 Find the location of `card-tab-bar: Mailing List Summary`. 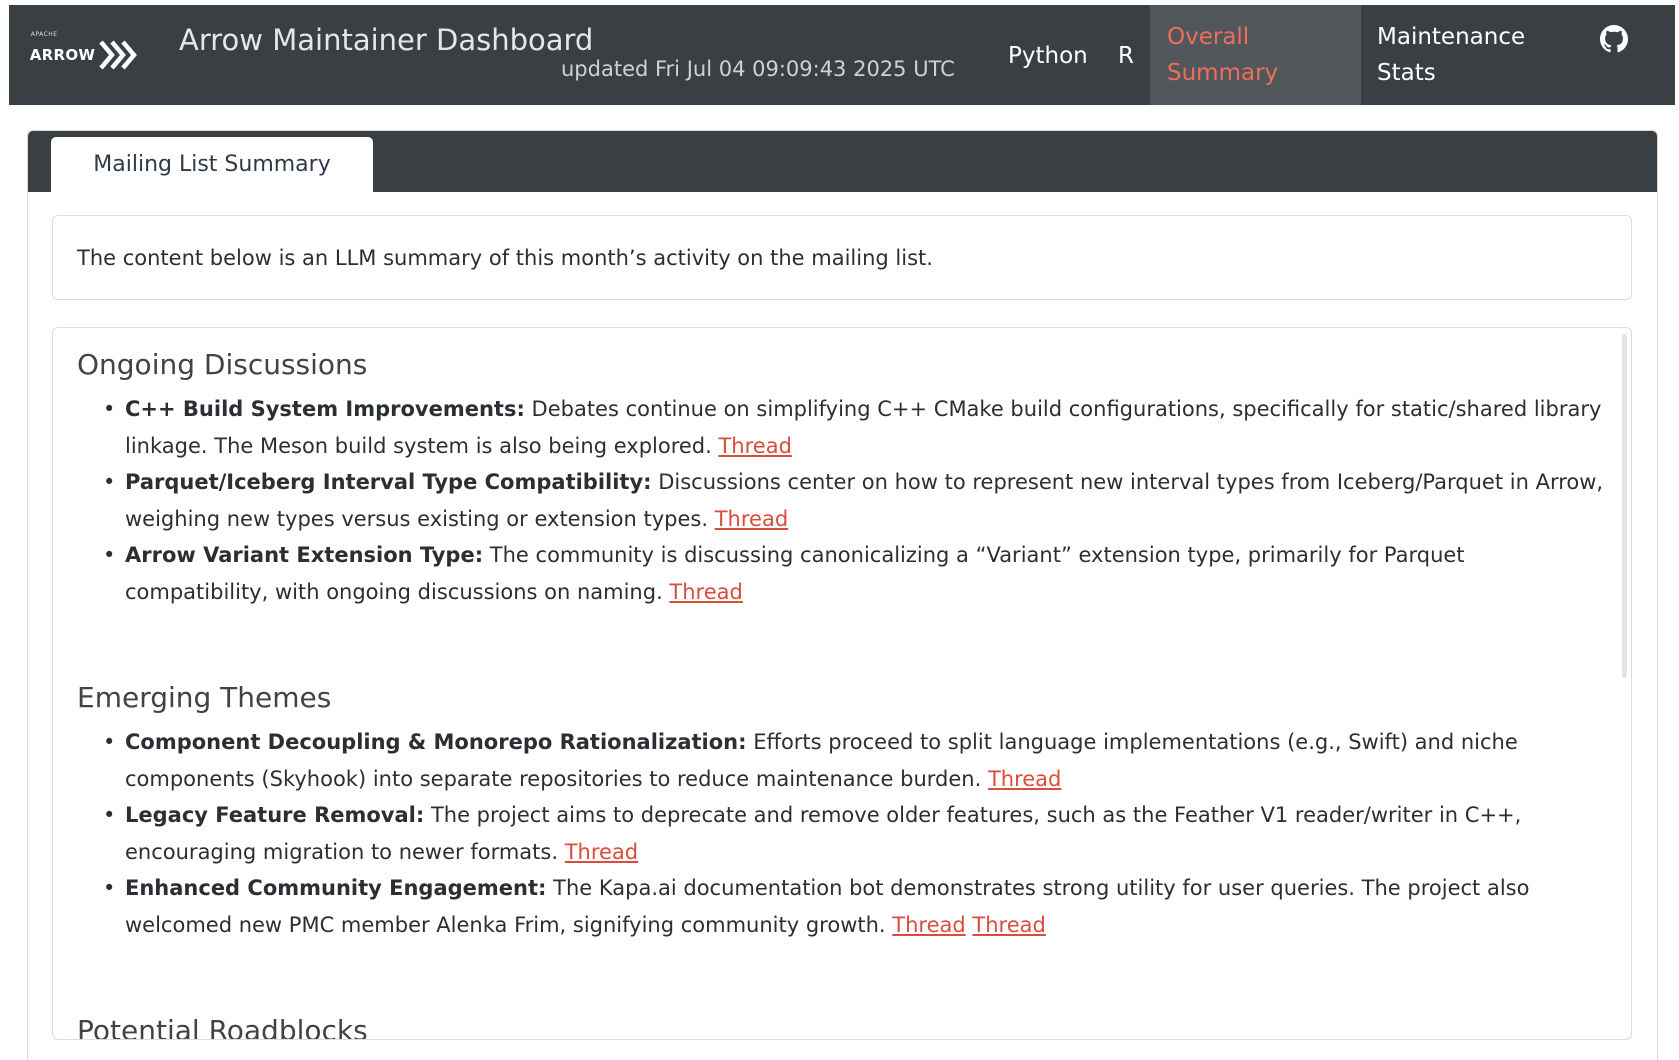

card-tab-bar: Mailing List Summary is located at coordinates (842, 161).